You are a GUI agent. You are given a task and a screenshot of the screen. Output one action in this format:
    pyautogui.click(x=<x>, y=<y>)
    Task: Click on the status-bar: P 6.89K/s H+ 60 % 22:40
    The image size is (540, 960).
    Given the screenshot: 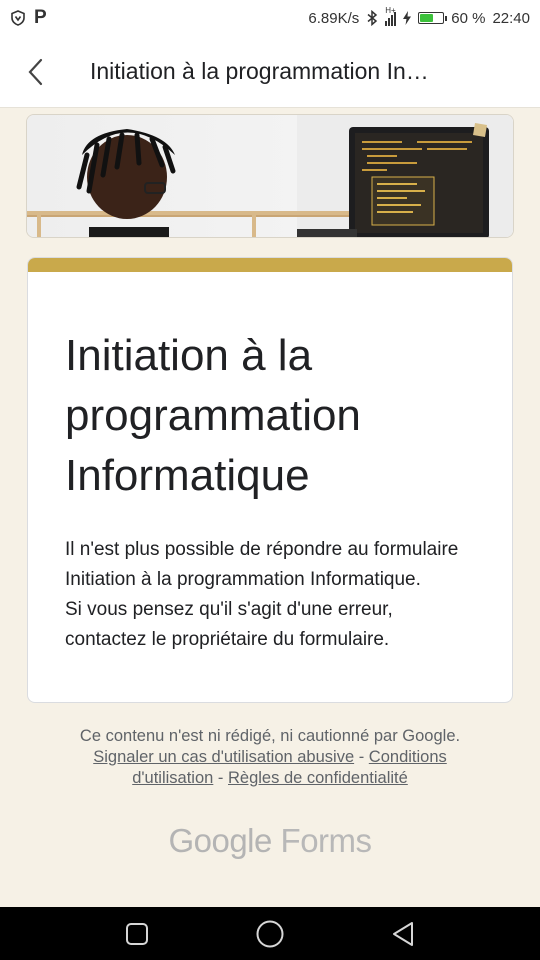 What is the action you would take?
    pyautogui.click(x=270, y=18)
    